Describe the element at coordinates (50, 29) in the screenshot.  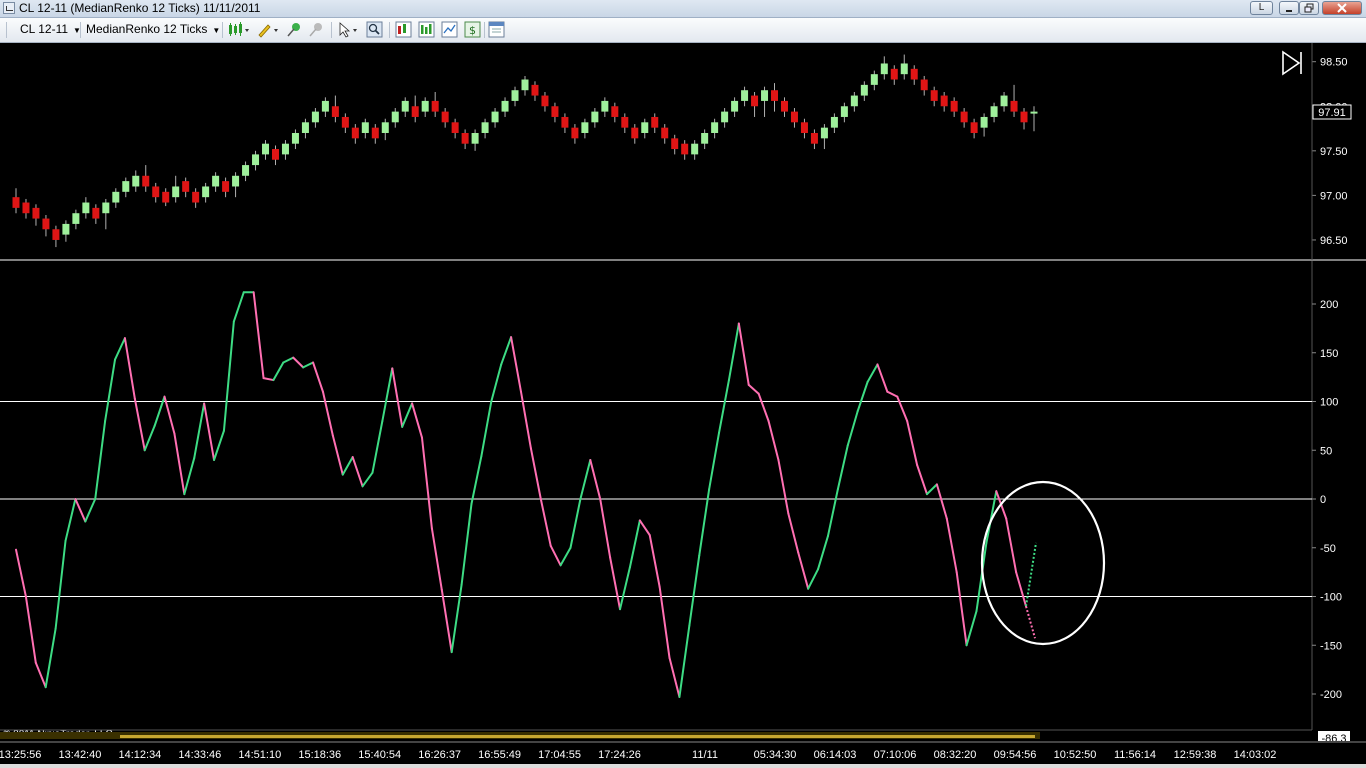
I see `instrument-selector: CL 12-11 ▼` at that location.